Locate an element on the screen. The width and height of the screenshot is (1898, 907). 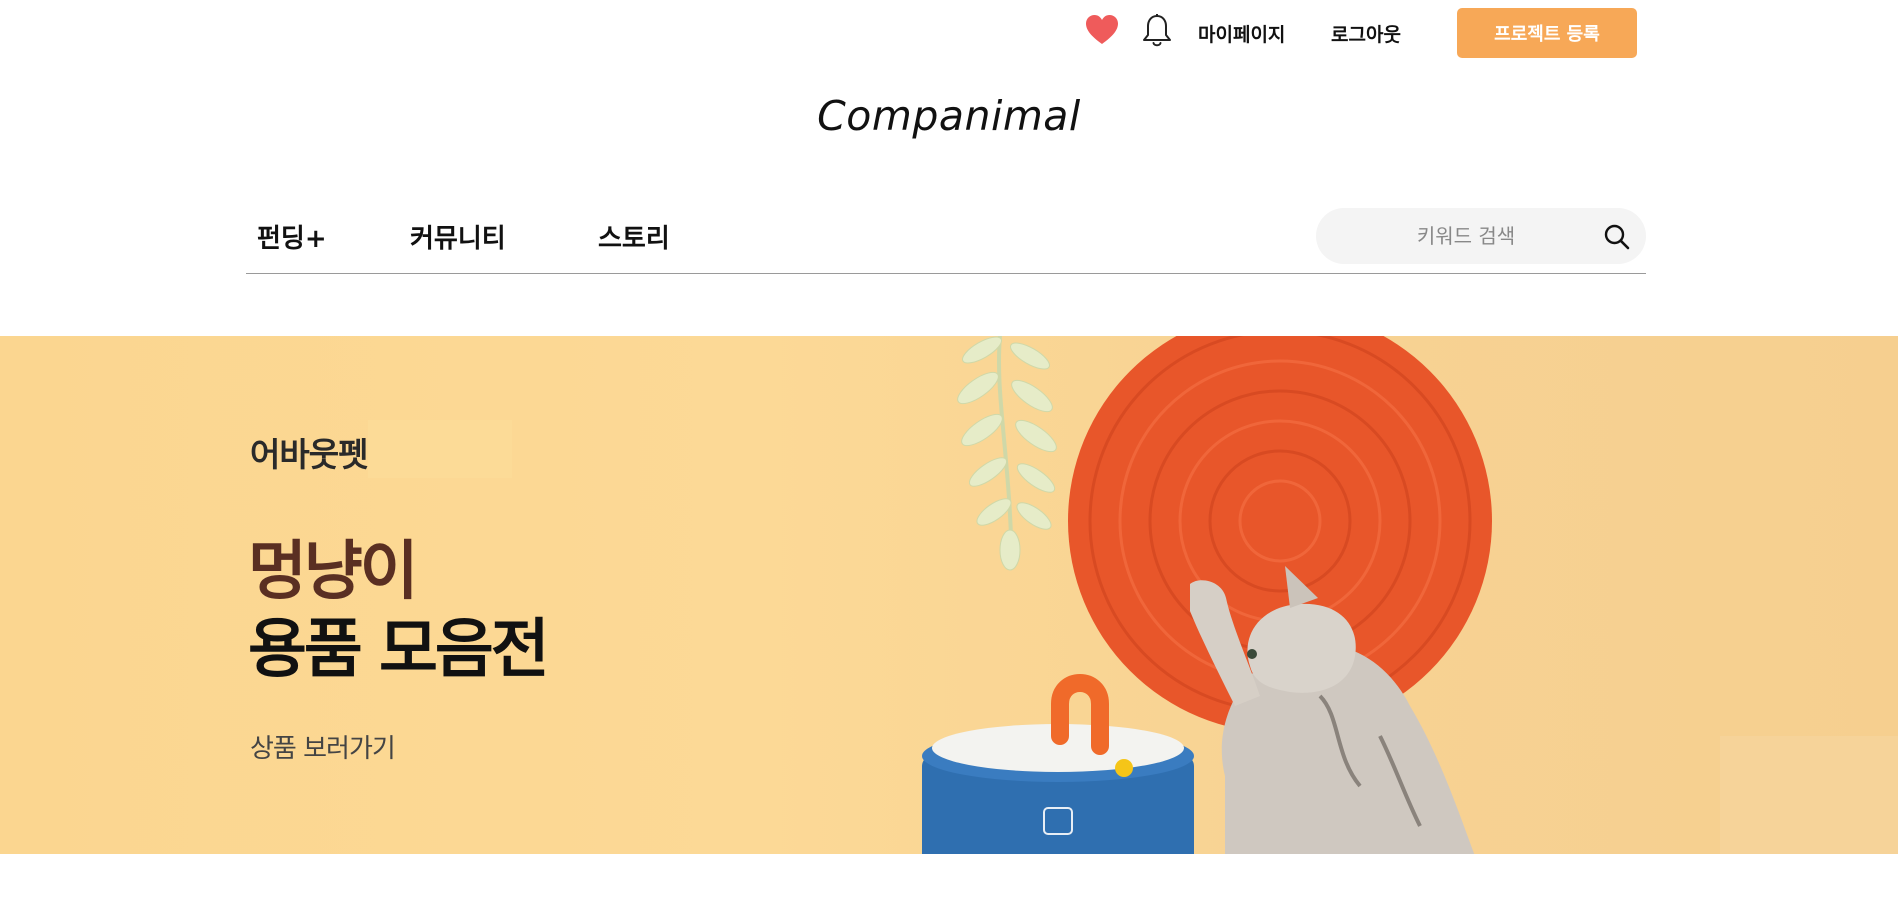
water-fountain-illustration is located at coordinates (1058, 764).